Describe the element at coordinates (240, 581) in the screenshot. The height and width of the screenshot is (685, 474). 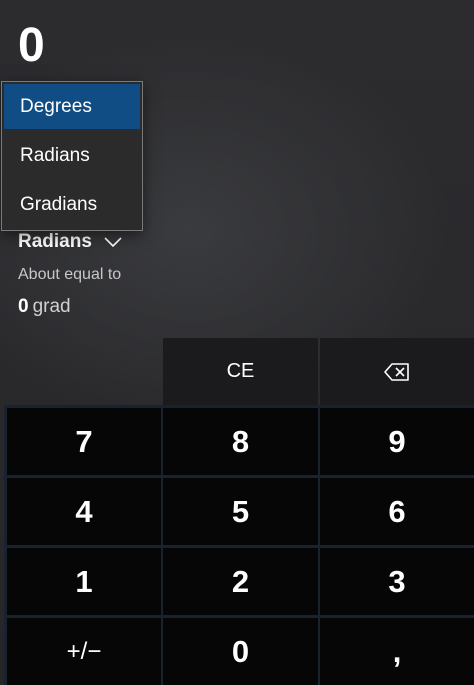
I see `key-2: 2` at that location.